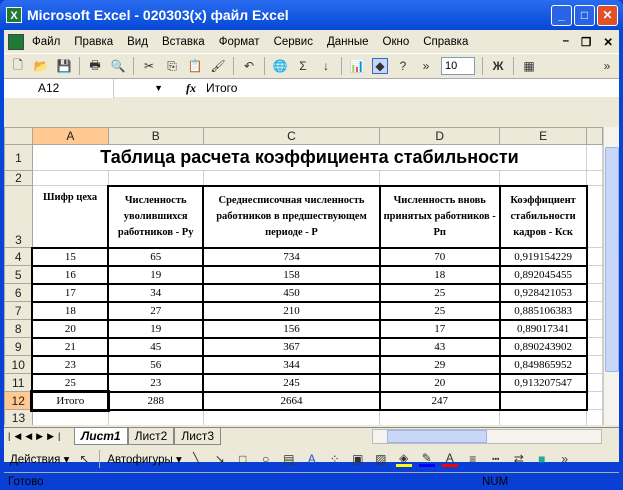 This screenshot has width=623, height=490. What do you see at coordinates (41, 66) in the screenshot?
I see `open-icon: 📂` at bounding box center [41, 66].